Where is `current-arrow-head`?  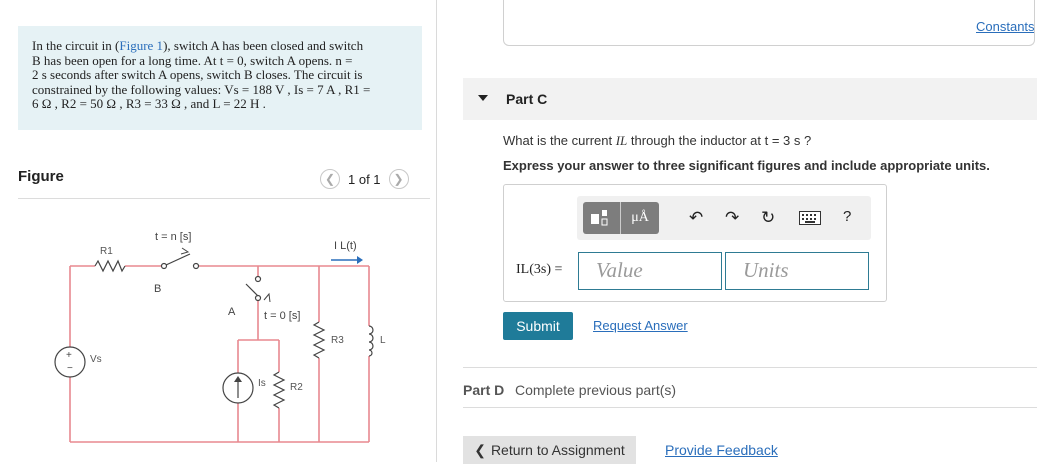 current-arrow-head is located at coordinates (360, 260).